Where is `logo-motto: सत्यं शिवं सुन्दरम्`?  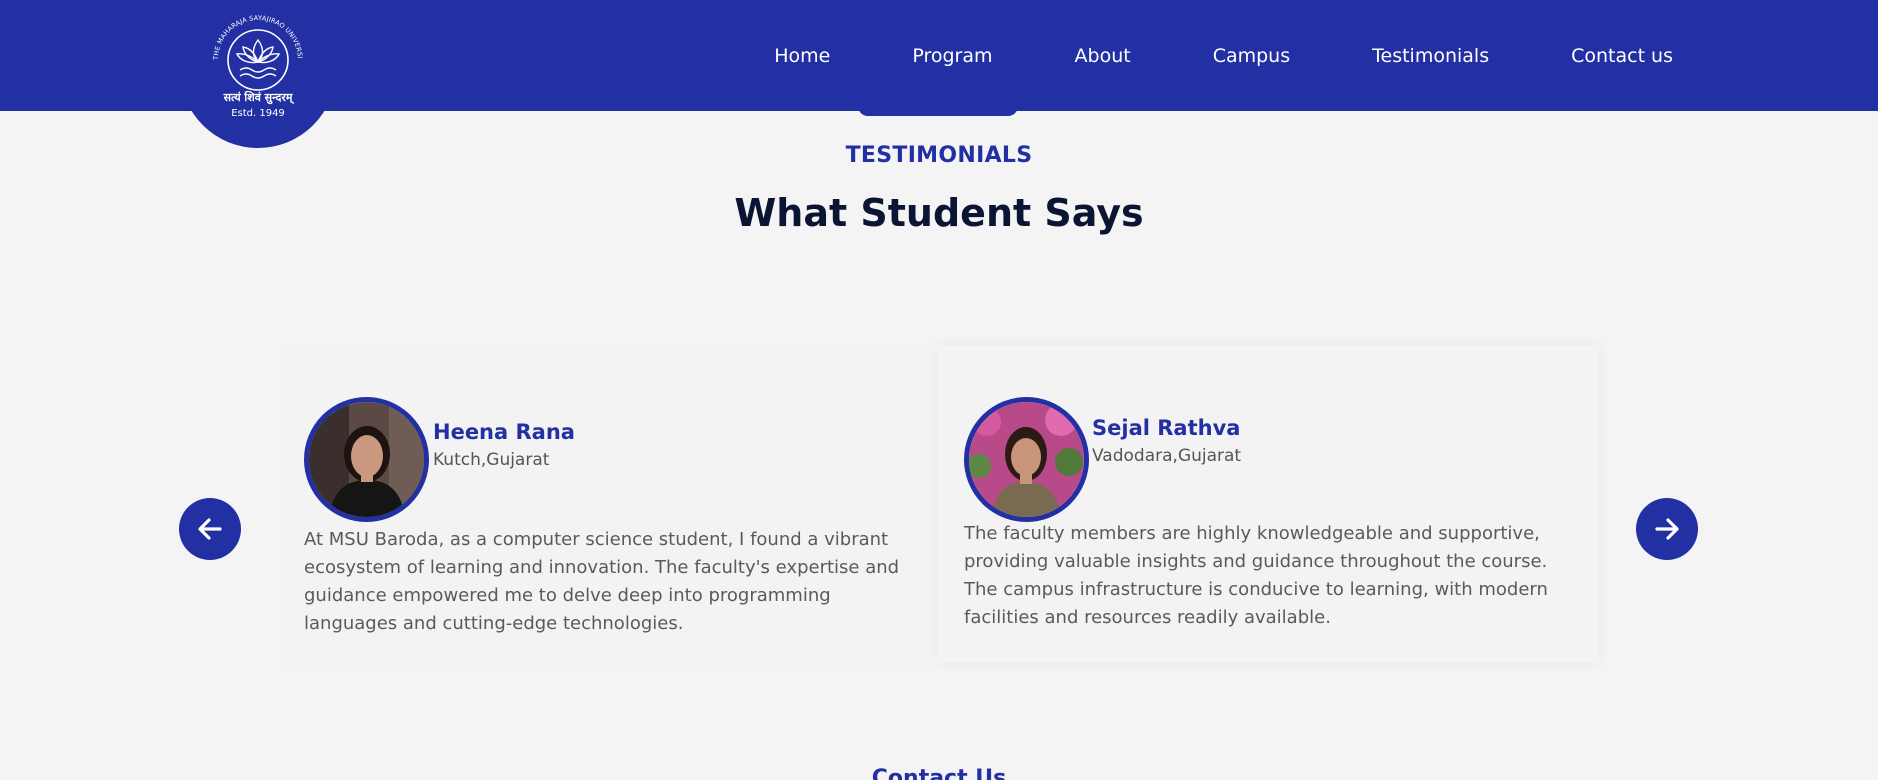
logo-motto: सत्यं शिवं सुन्दरम् is located at coordinates (259, 97).